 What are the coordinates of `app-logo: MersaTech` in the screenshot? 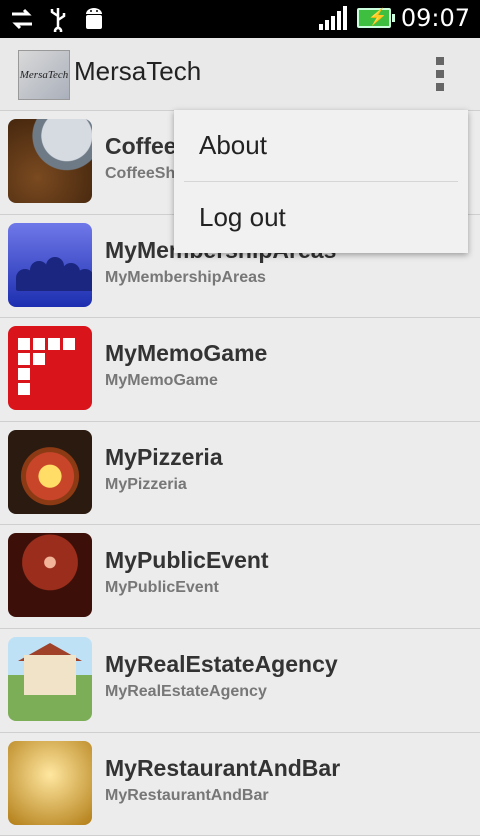 It's located at (44, 75).